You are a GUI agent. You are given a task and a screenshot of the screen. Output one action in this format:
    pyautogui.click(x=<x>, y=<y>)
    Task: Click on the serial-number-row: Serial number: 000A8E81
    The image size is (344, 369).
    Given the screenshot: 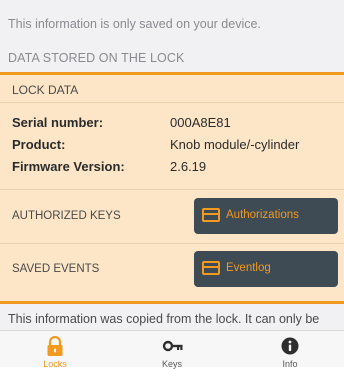 What is the action you would take?
    pyautogui.click(x=172, y=125)
    